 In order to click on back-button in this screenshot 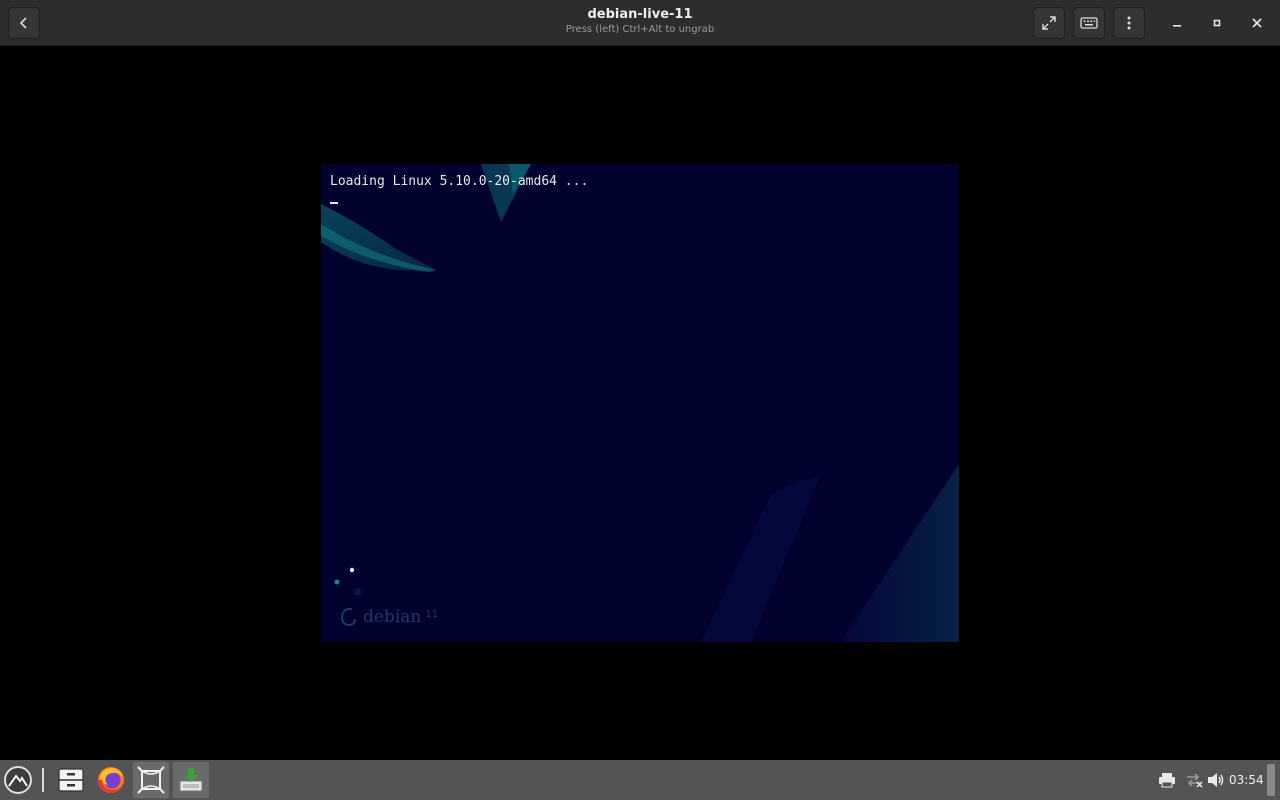, I will do `click(24, 23)`.